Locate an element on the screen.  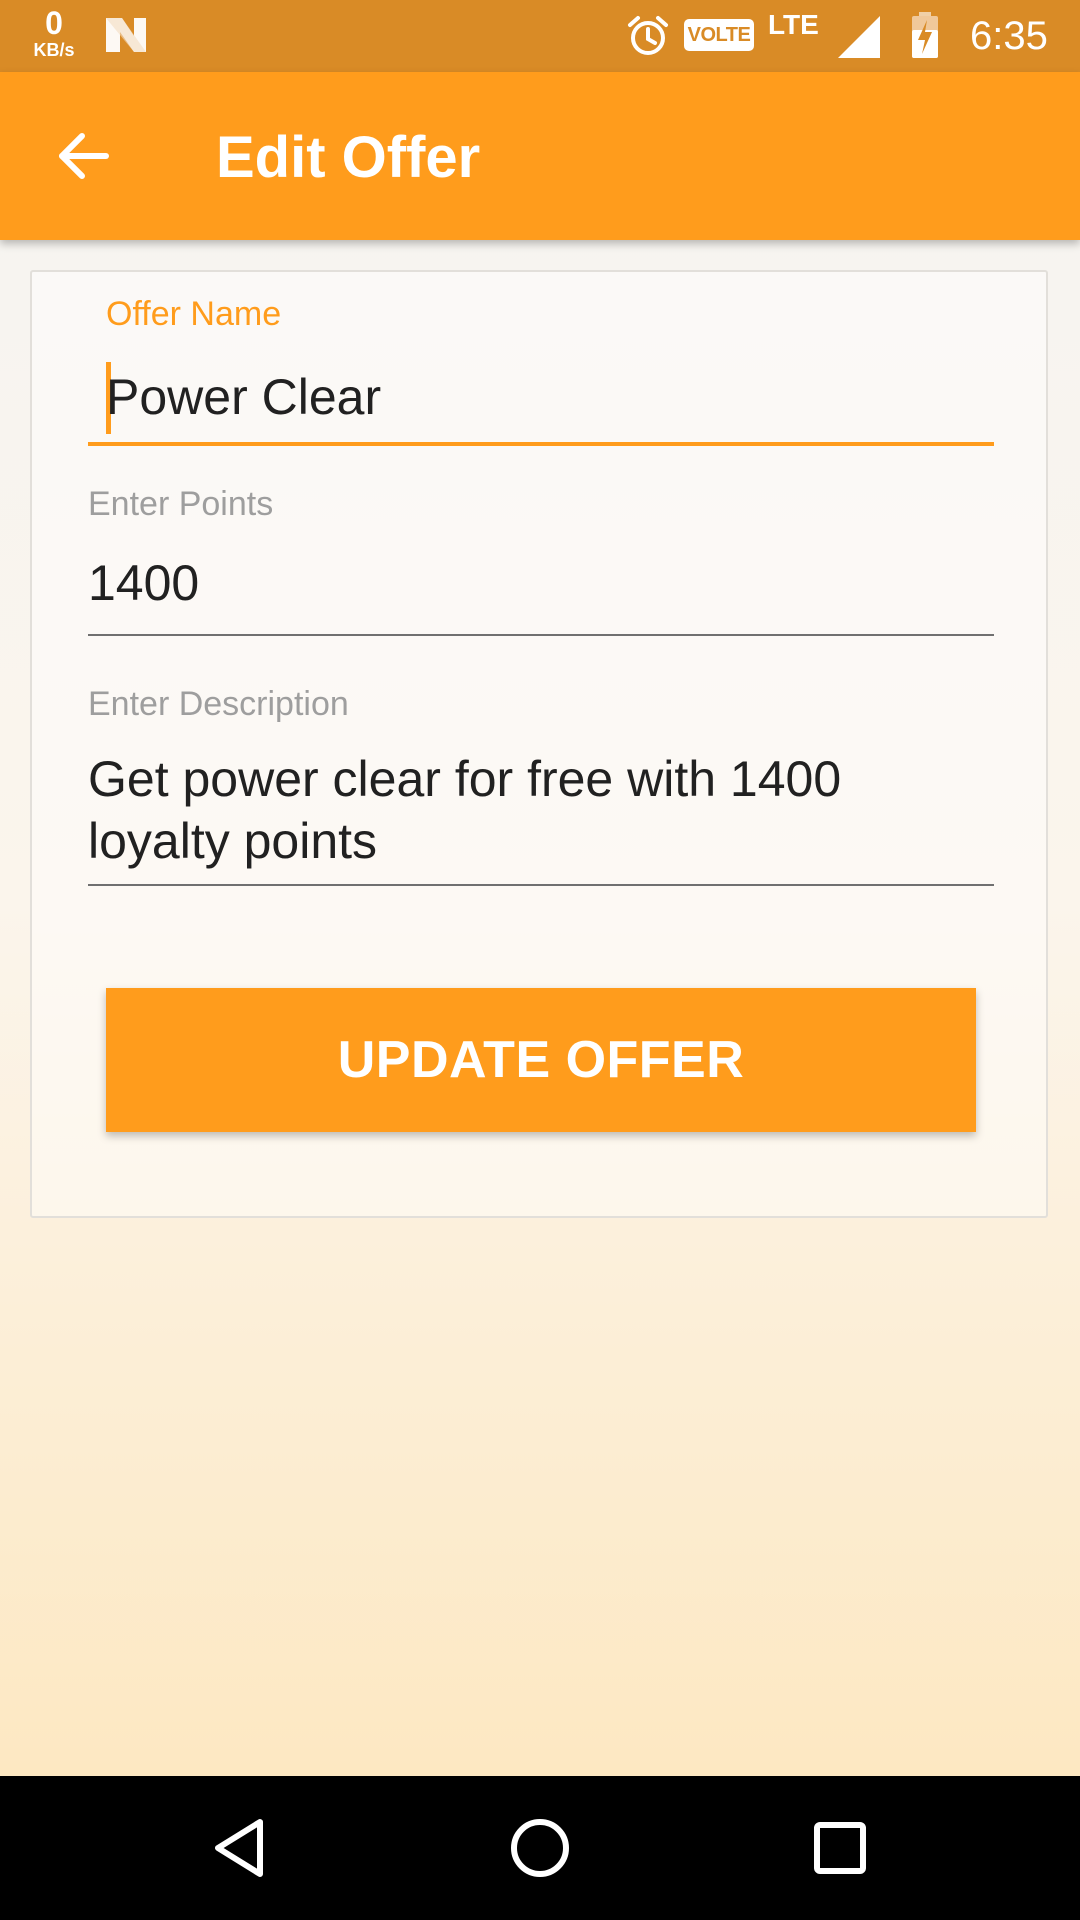
navigation-bar is located at coordinates (540, 1848).